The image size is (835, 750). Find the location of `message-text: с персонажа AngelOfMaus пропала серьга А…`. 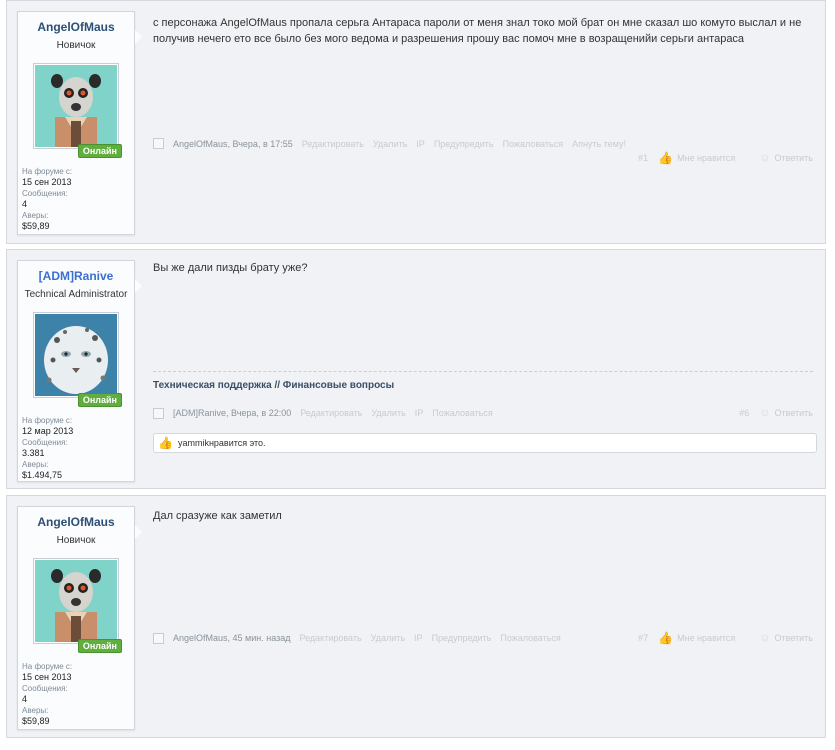

message-text: с персонажа AngelOfMaus пропала серьга А… is located at coordinates (477, 31).